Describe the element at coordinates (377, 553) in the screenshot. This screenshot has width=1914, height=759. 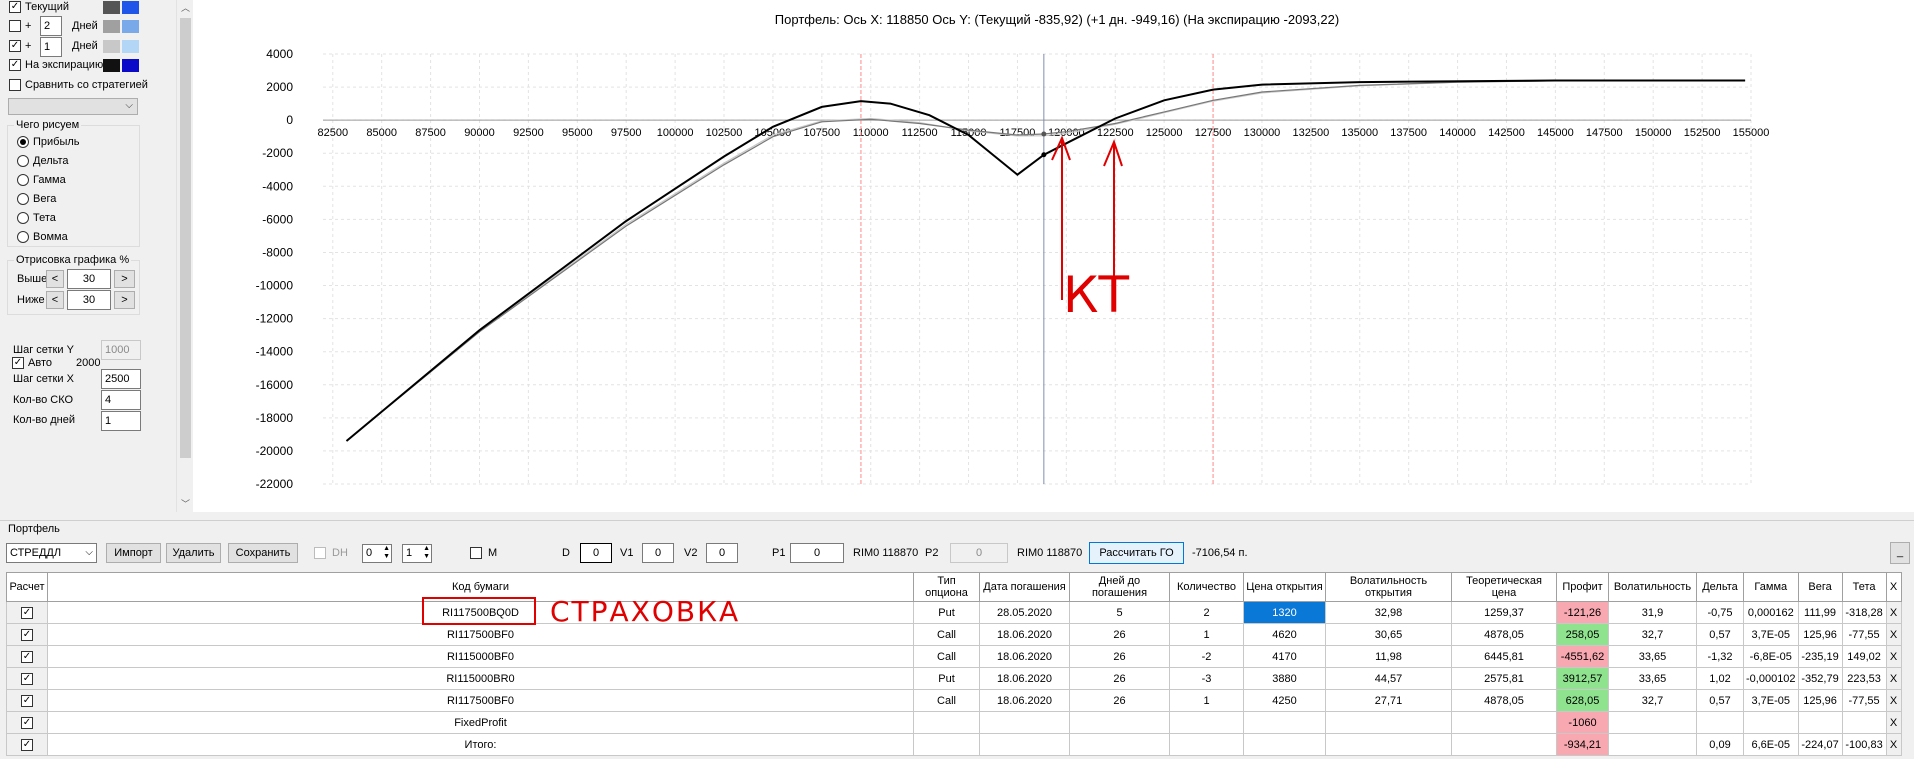
I see `dh-spinner-a: 0 ▲ ▼` at that location.